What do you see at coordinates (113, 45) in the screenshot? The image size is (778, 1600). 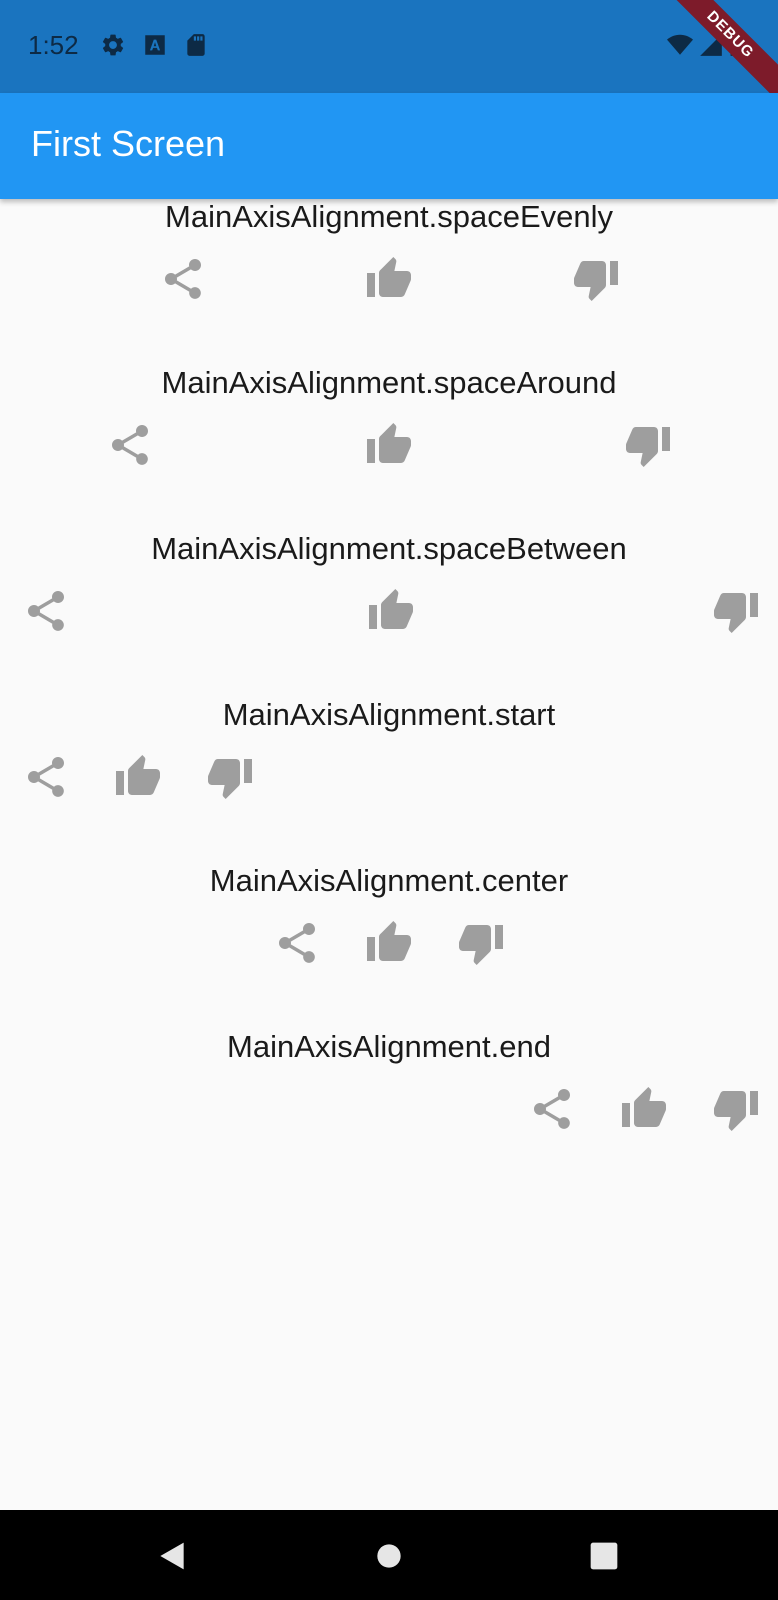 I see `settings-icon` at bounding box center [113, 45].